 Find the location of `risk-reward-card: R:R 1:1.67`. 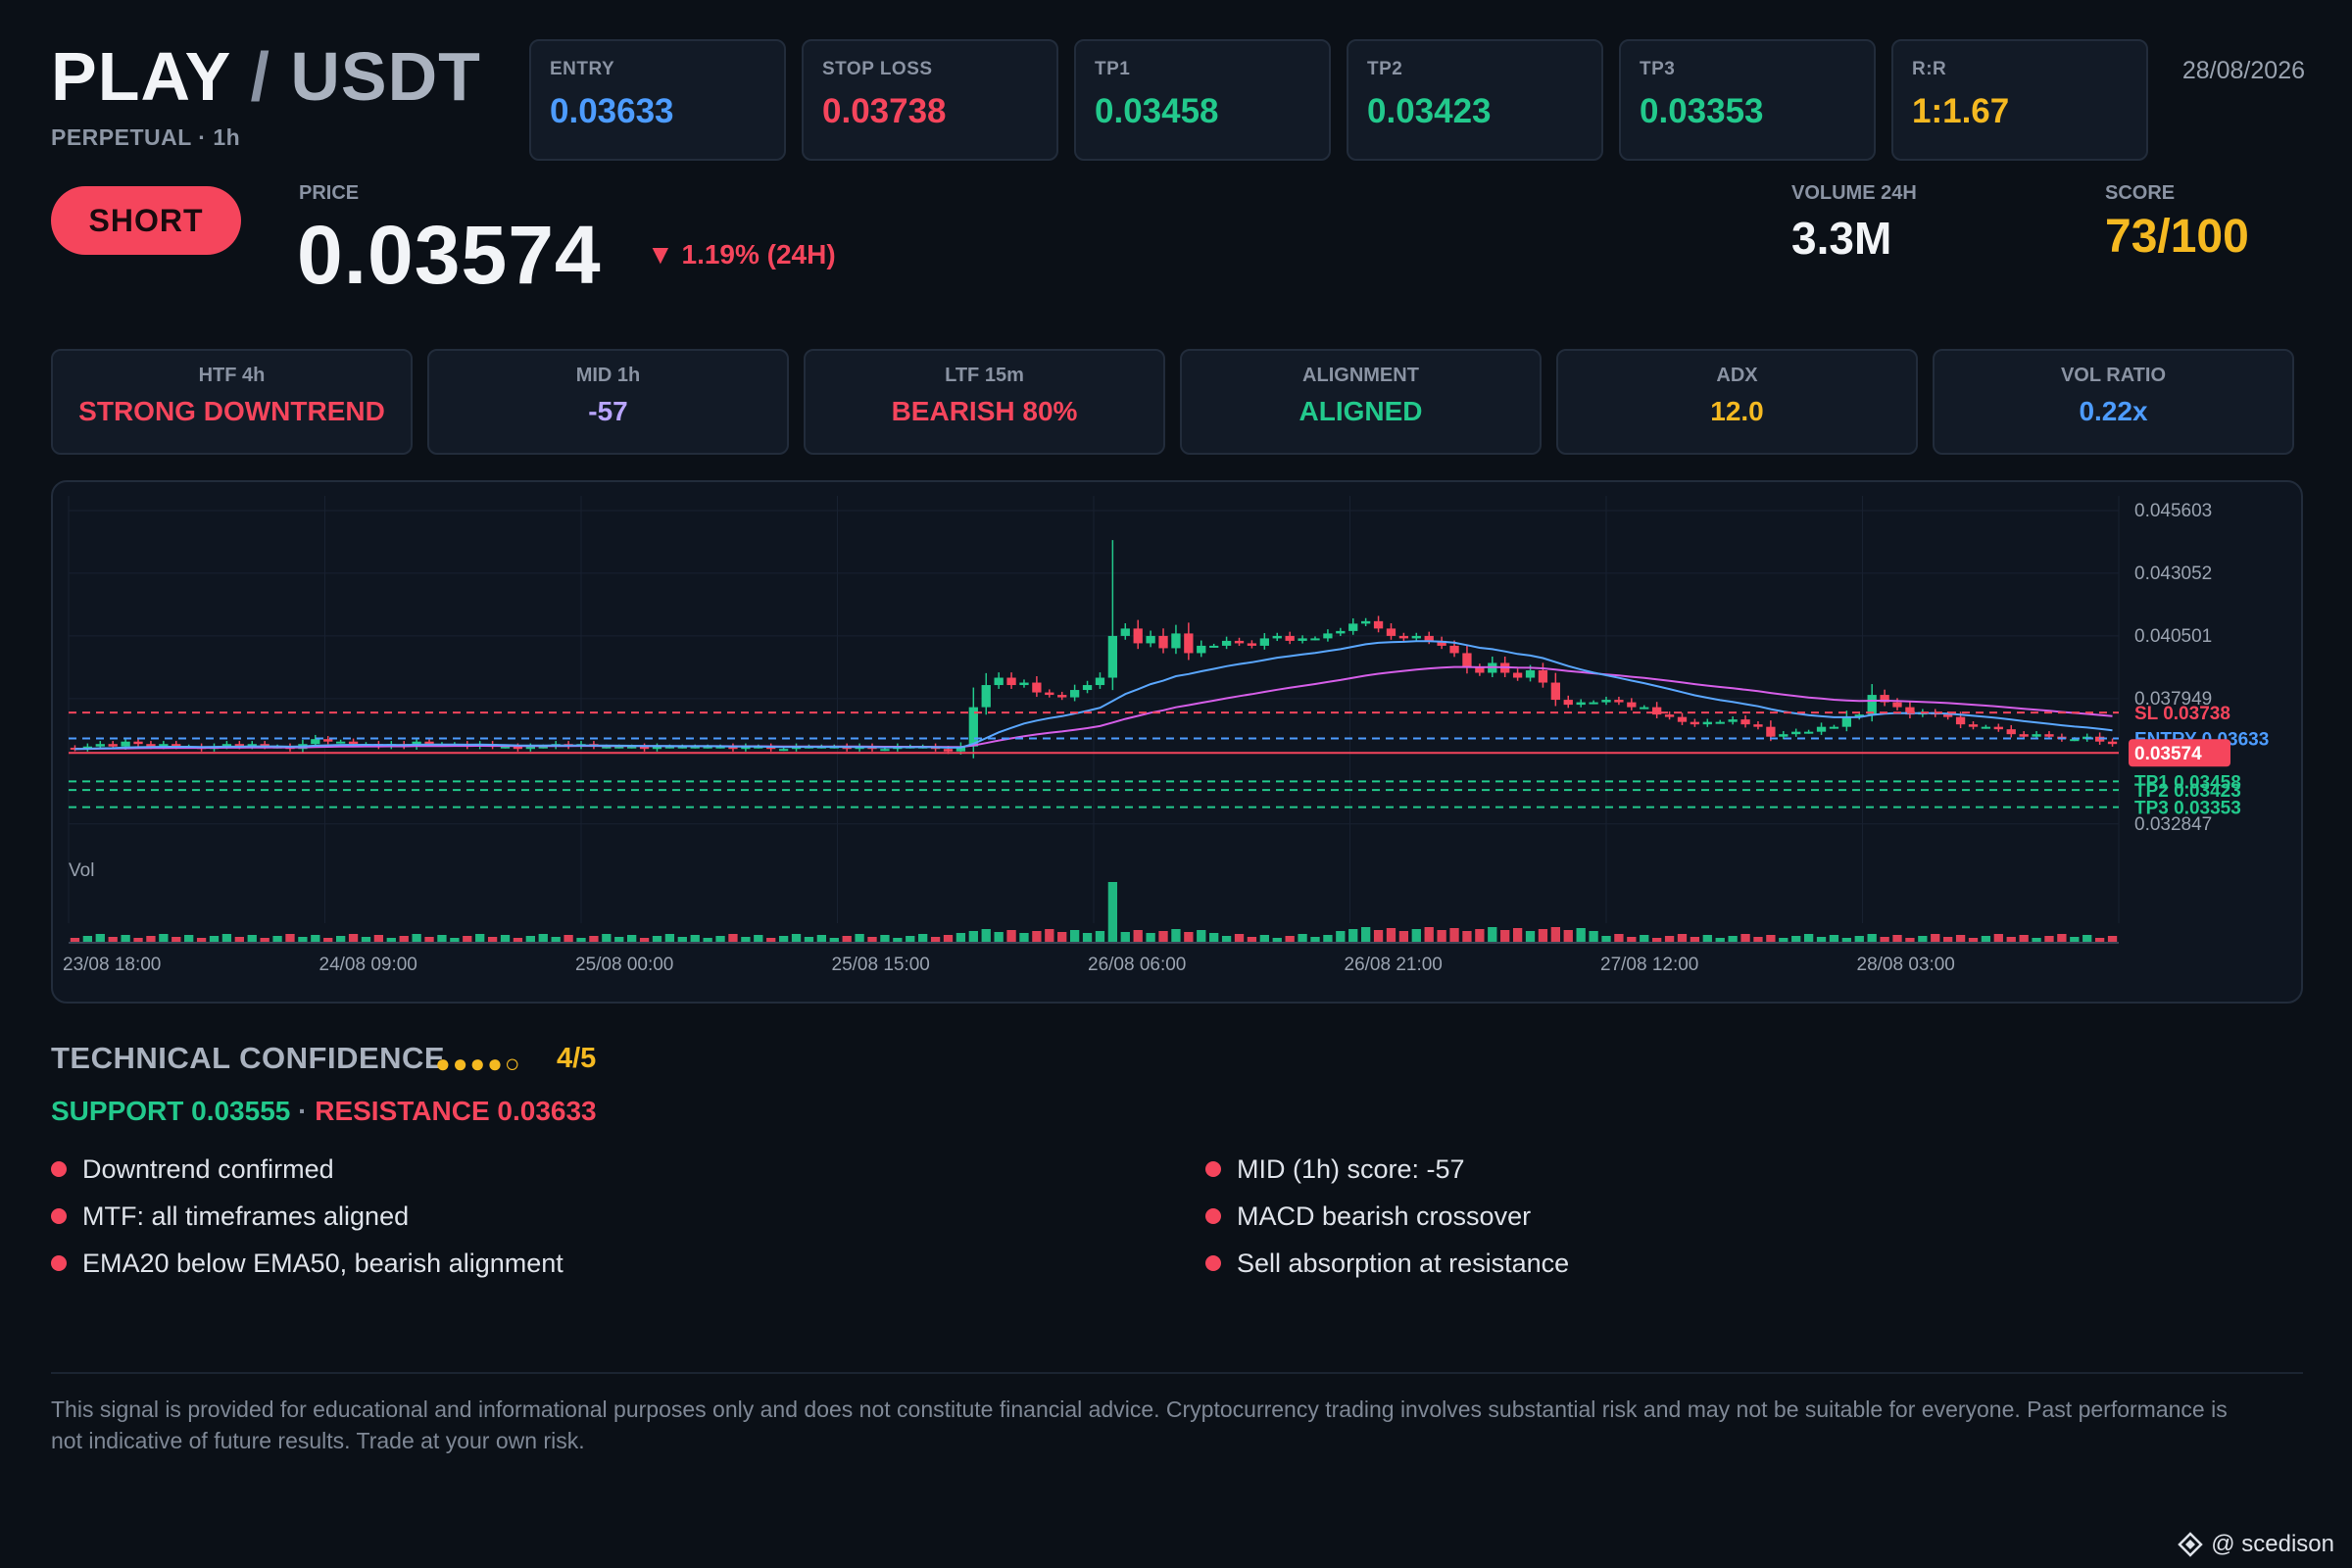

risk-reward-card: R:R 1:1.67 is located at coordinates (2019, 100).